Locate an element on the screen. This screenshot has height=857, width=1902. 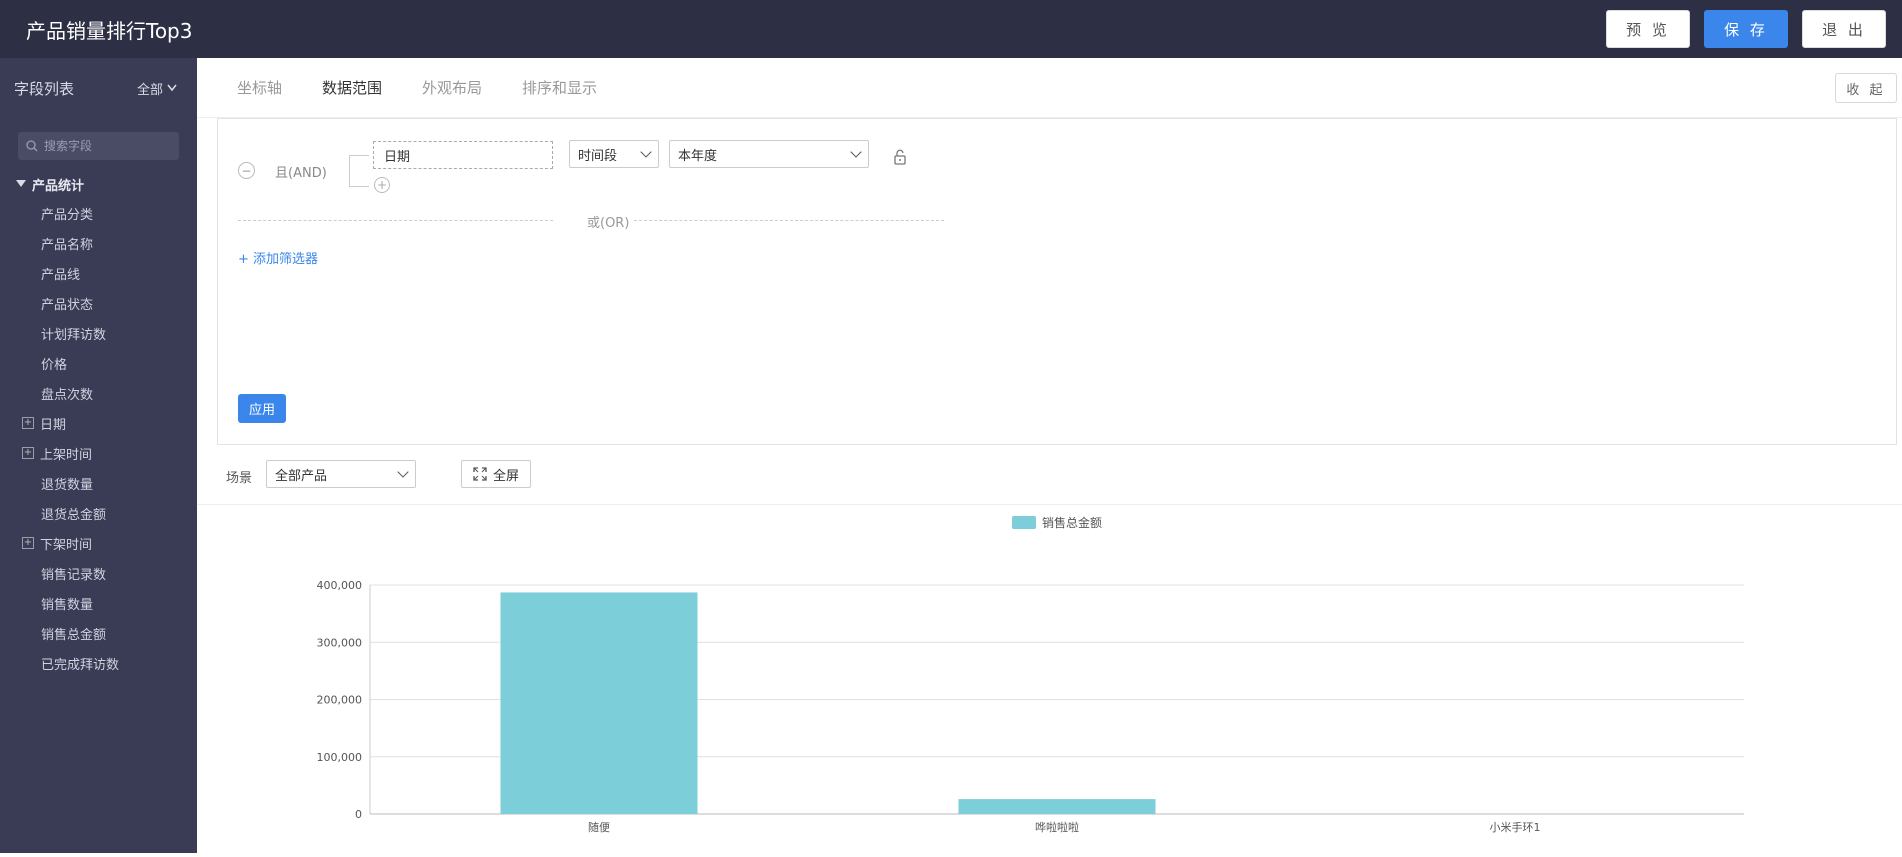
save-button: 保 存 is located at coordinates (1746, 29).